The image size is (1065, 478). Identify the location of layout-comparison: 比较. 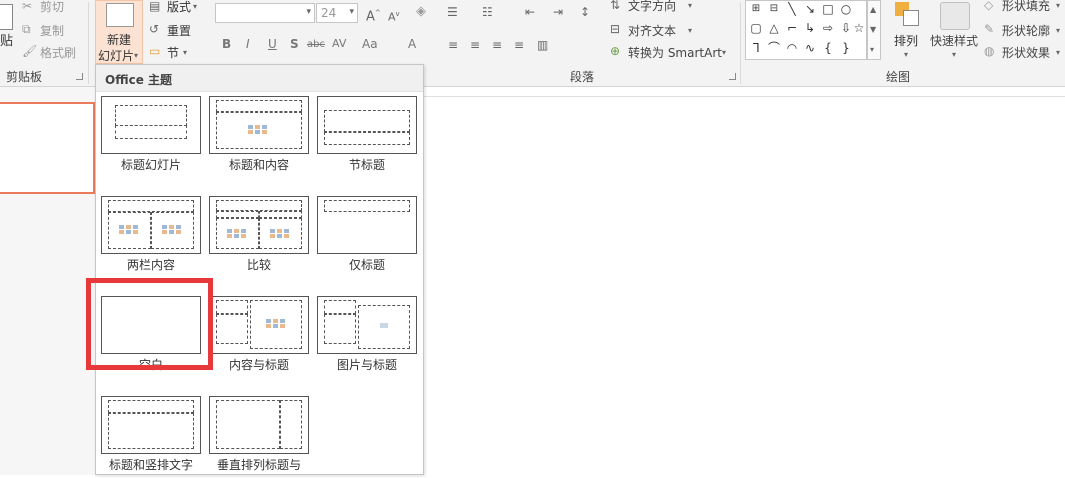
(259, 237).